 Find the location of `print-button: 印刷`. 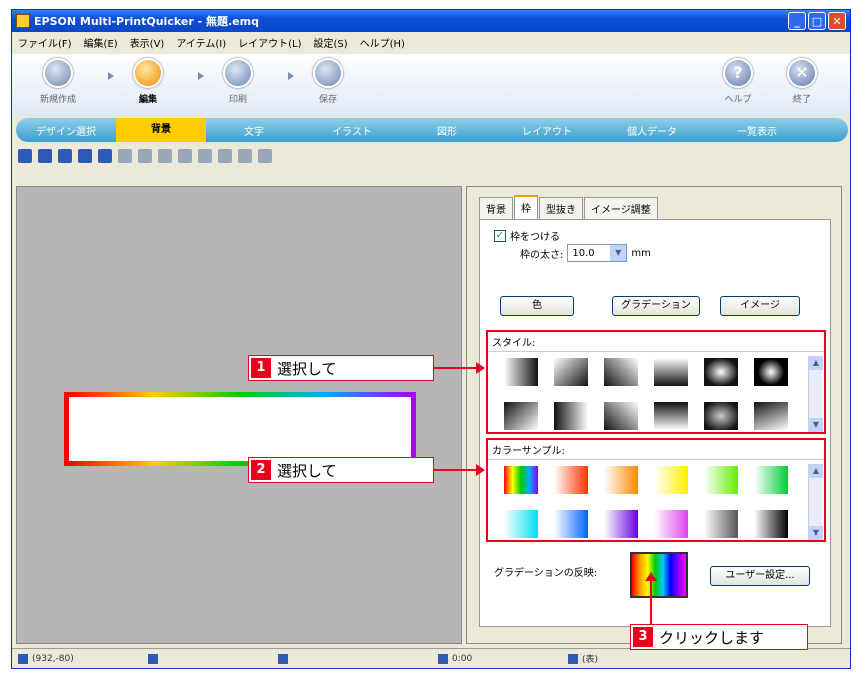

print-button: 印刷 is located at coordinates (238, 81).